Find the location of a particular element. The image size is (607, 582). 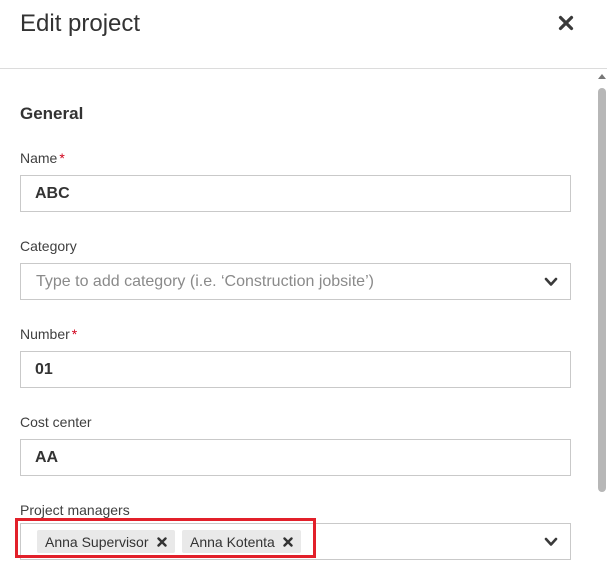

name-field is located at coordinates (295, 193).